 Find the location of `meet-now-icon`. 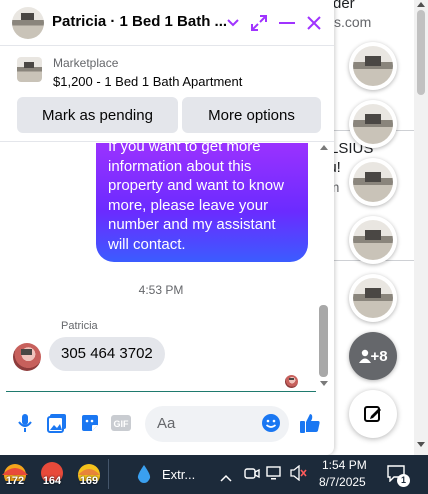

meet-now-icon is located at coordinates (252, 475).